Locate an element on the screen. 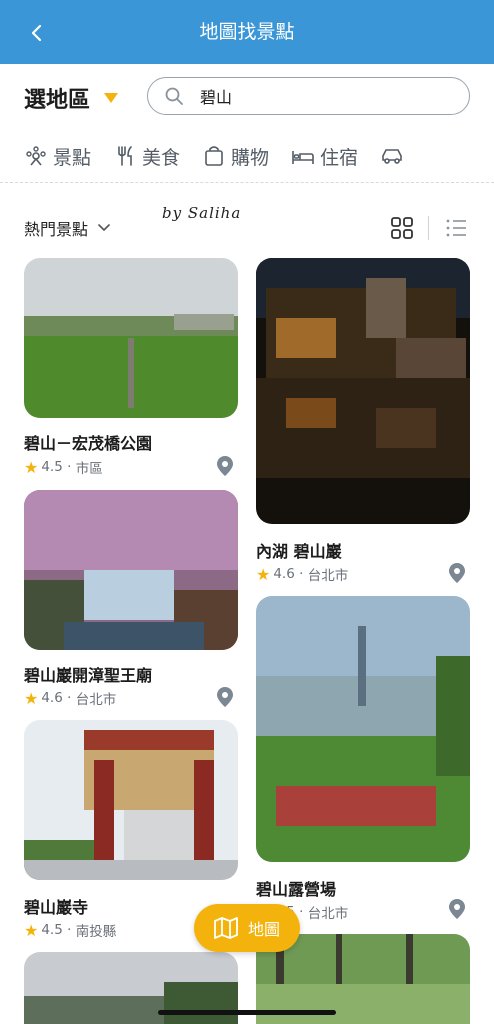  search-box is located at coordinates (308, 96).